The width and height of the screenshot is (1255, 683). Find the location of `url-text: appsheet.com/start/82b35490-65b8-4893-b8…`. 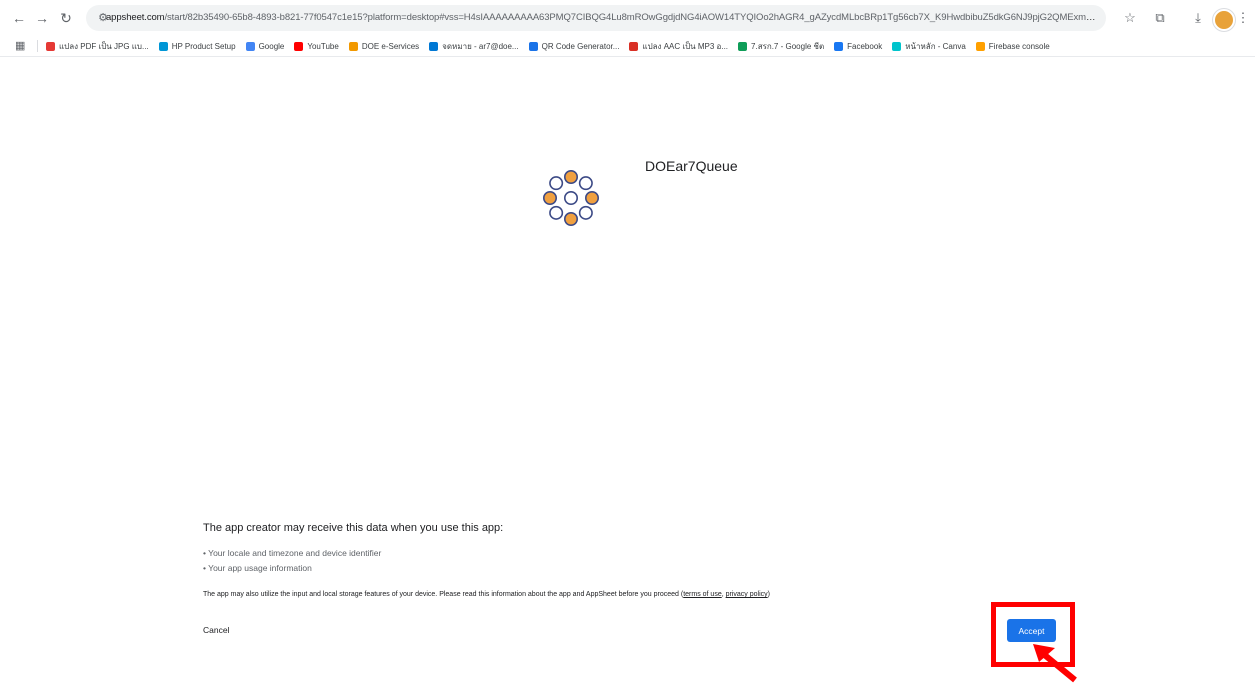

url-text: appsheet.com/start/82b35490-65b8-4893-b8… is located at coordinates (601, 18).